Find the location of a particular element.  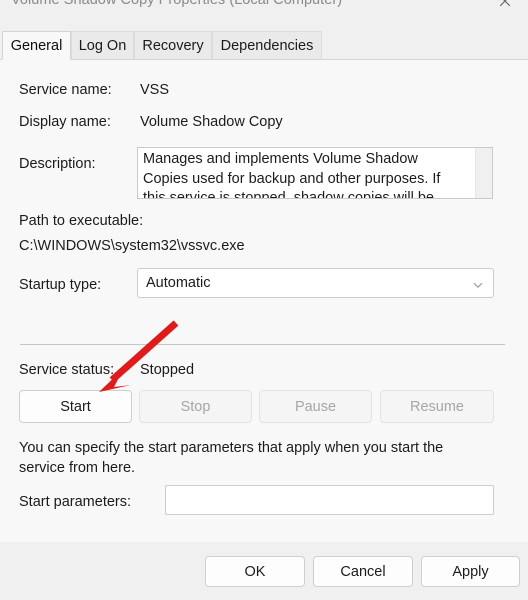

display-name-value: Volume Shadow Copy is located at coordinates (211, 122).